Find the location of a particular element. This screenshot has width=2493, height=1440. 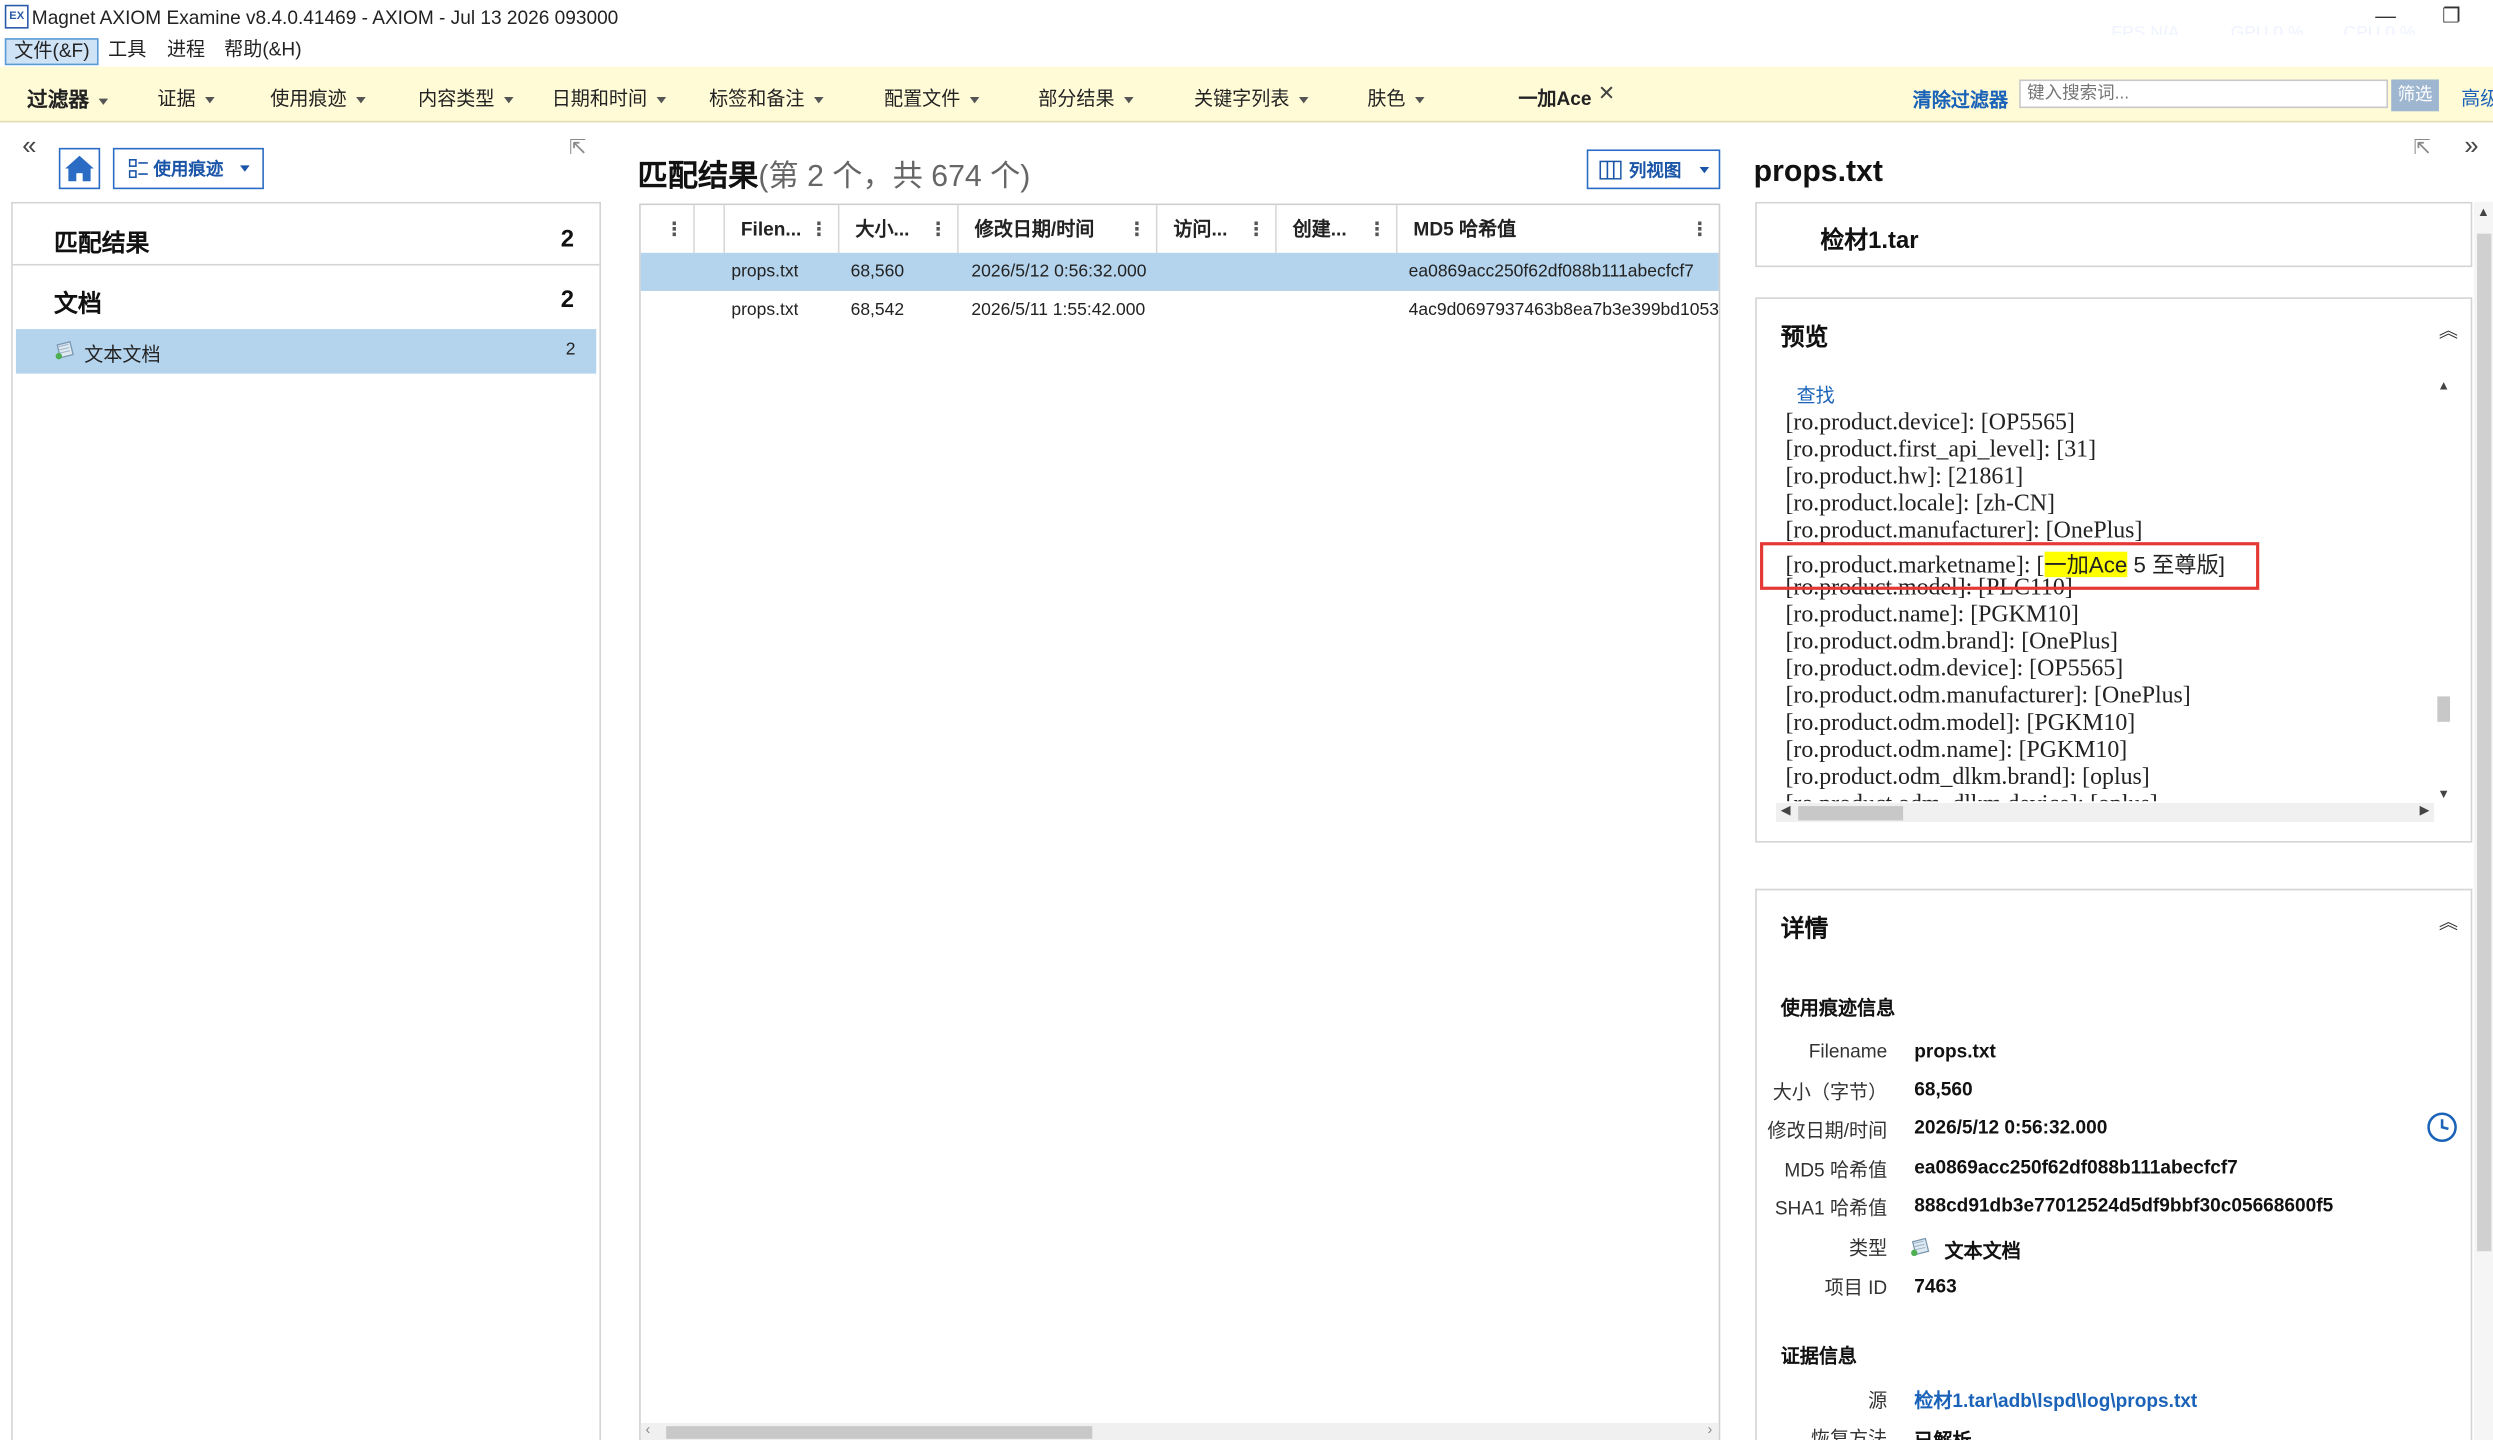

collapse-left-icon: « is located at coordinates (29, 148).